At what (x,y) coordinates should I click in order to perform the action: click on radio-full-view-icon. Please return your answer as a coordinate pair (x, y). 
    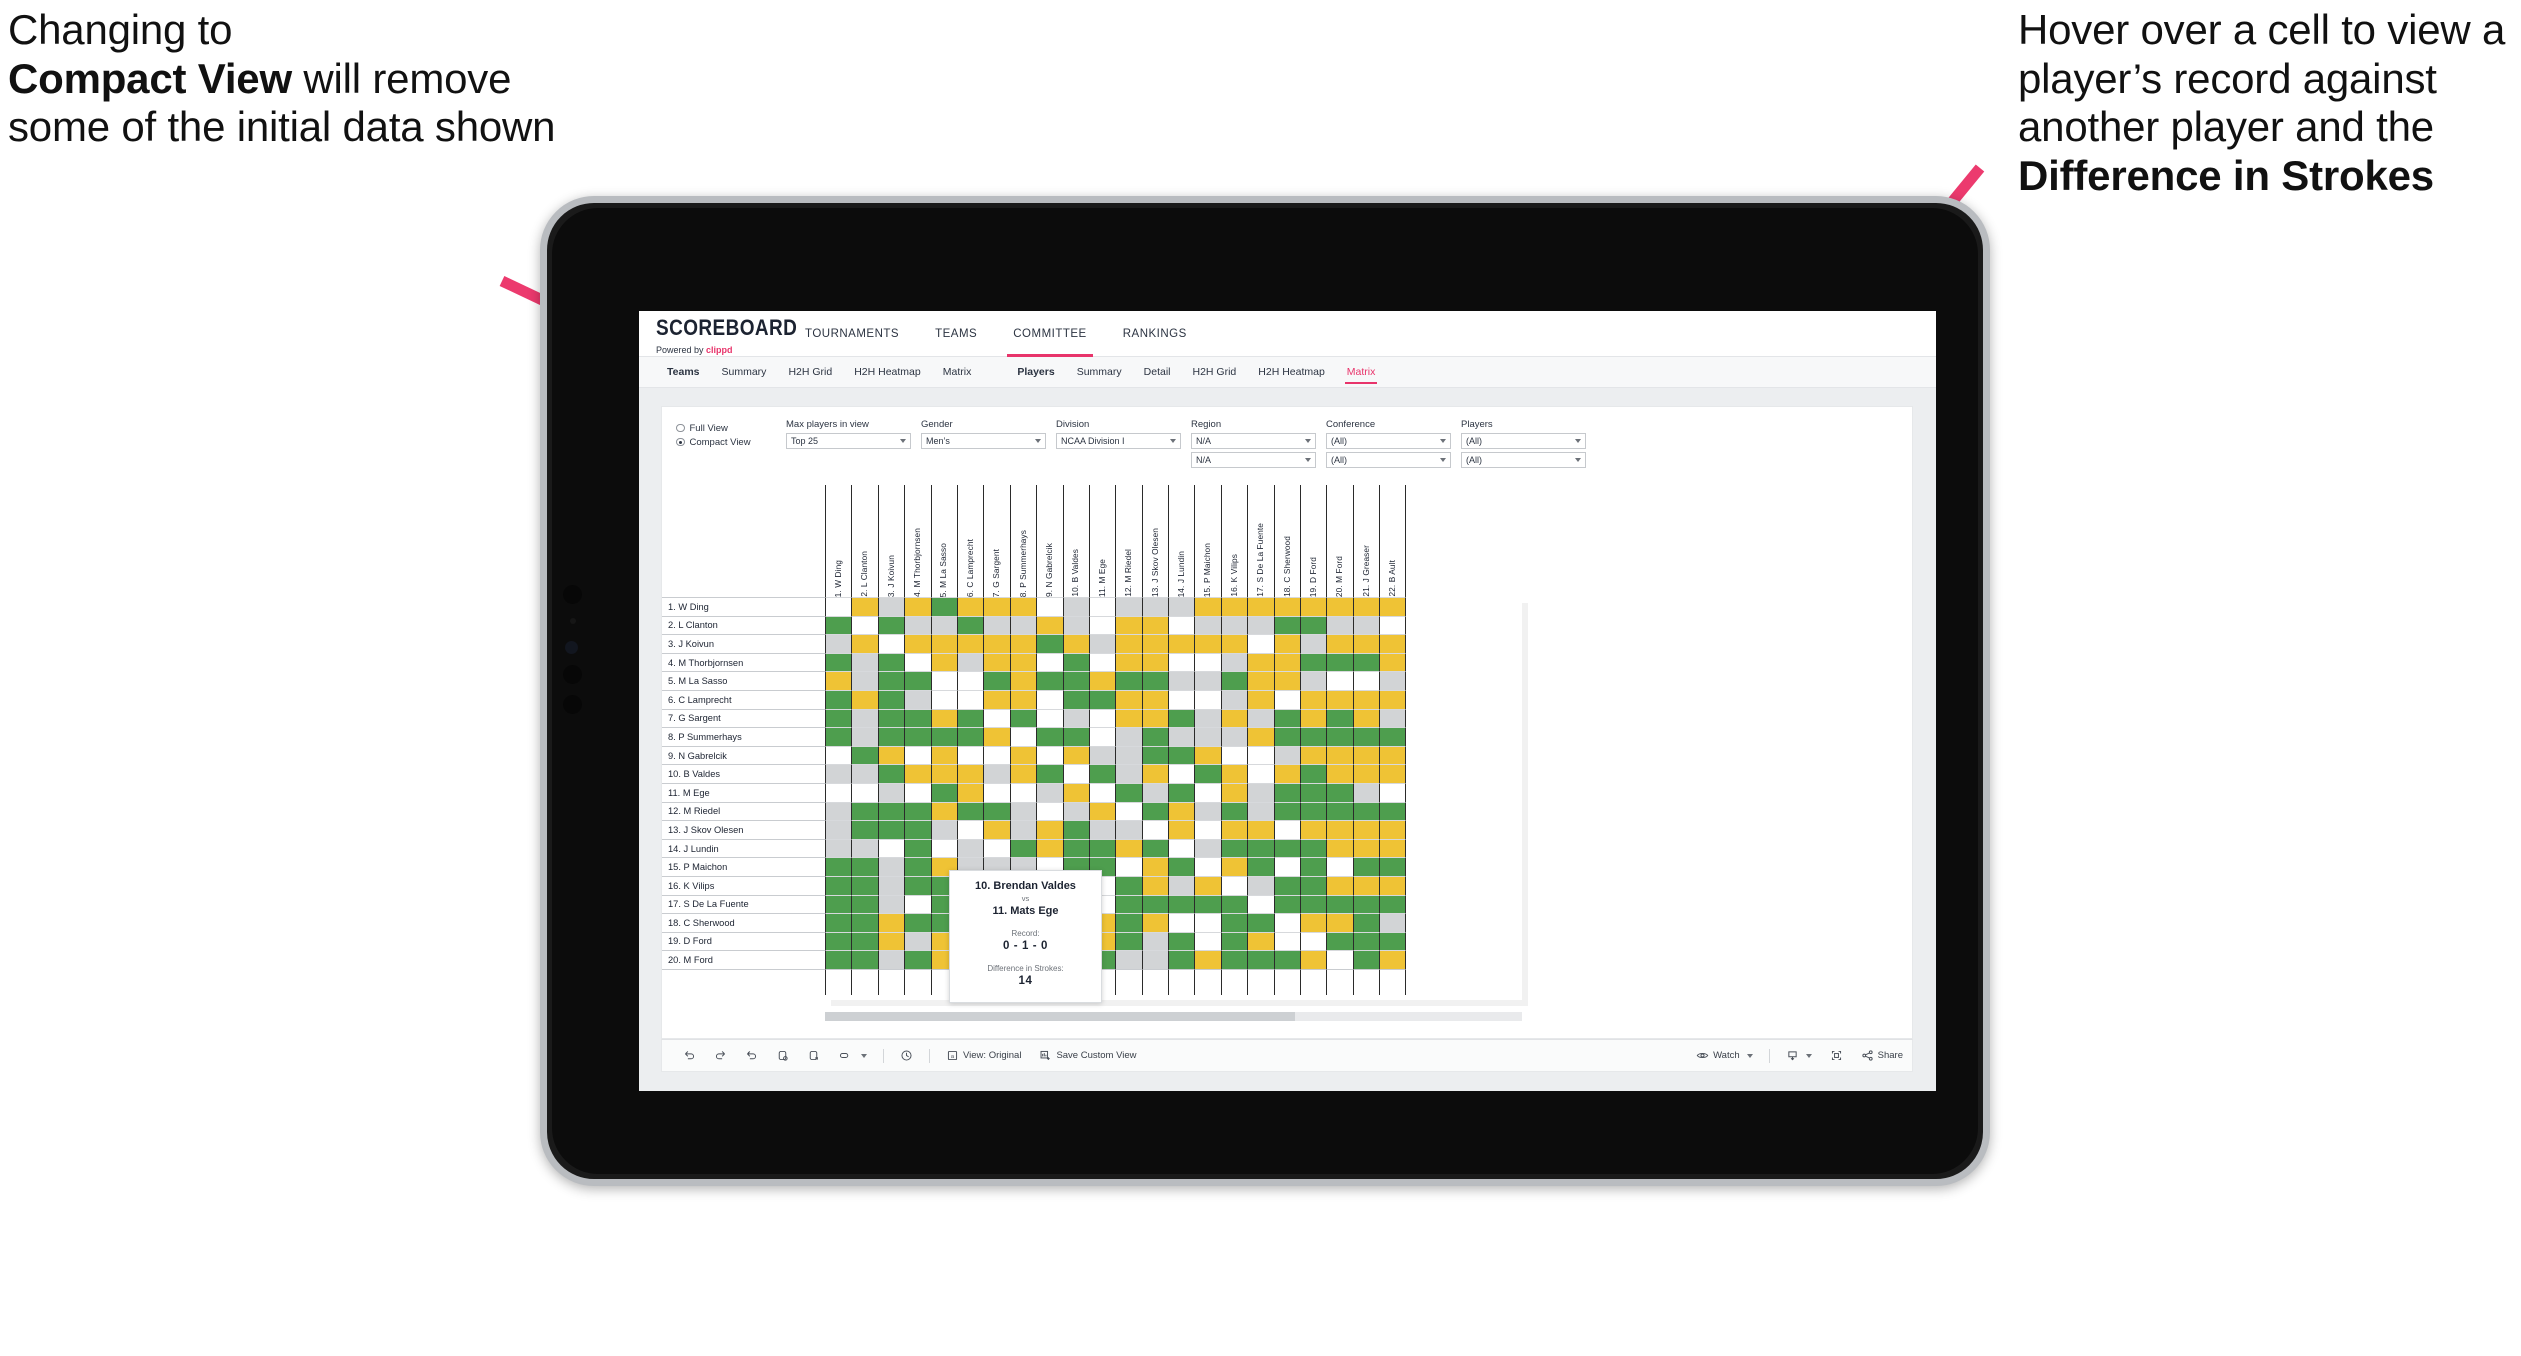
    Looking at the image, I should click on (680, 428).